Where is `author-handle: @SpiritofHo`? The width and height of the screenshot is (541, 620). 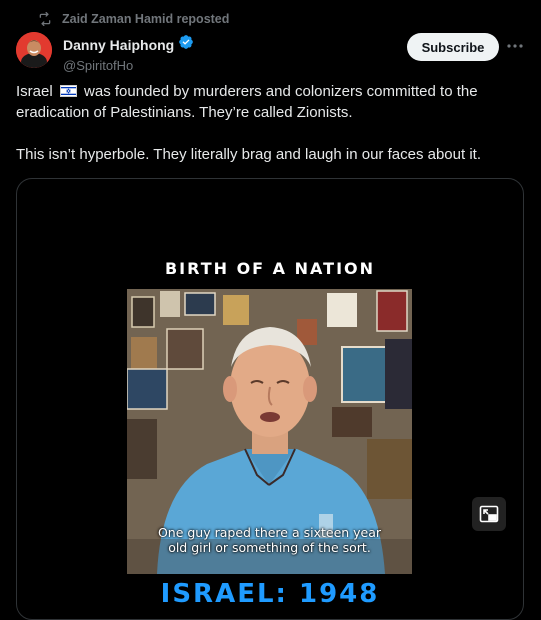 author-handle: @SpiritofHo is located at coordinates (128, 65).